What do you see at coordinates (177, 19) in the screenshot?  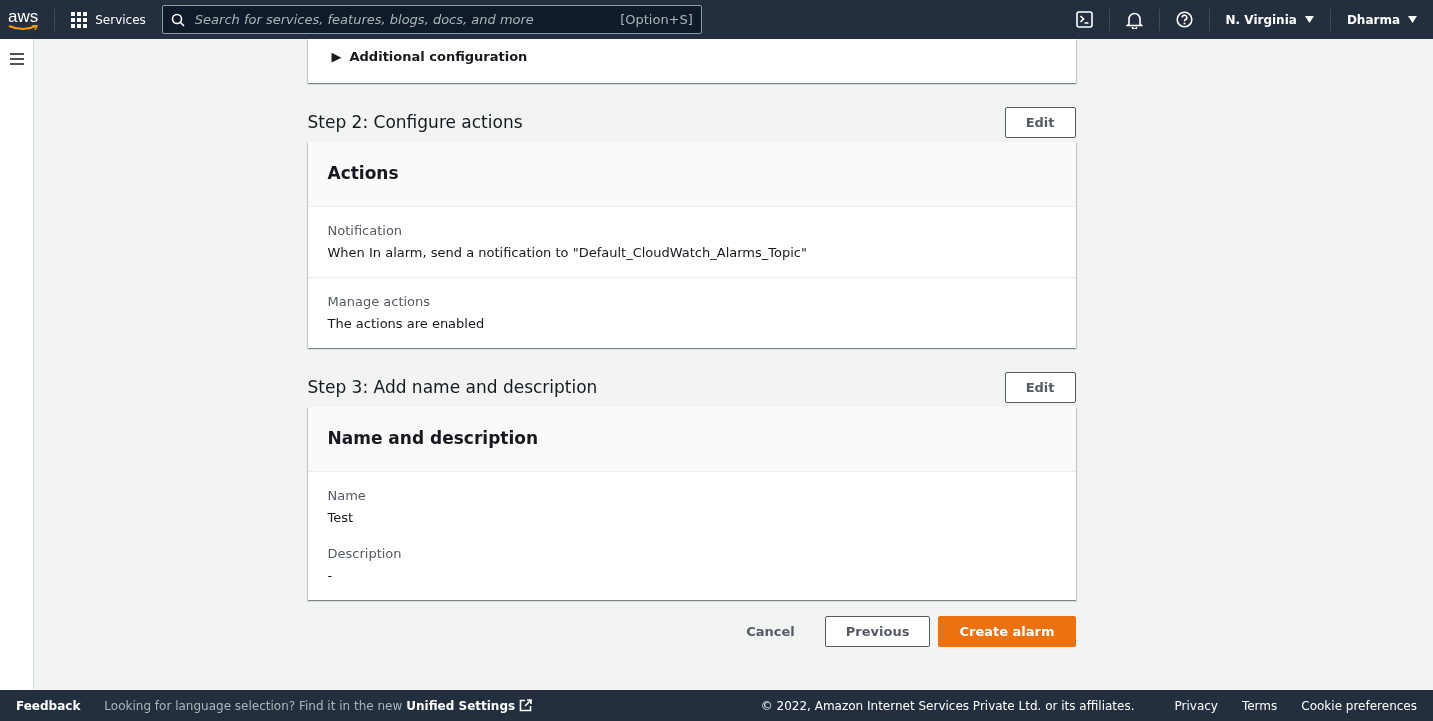 I see `search-icon` at bounding box center [177, 19].